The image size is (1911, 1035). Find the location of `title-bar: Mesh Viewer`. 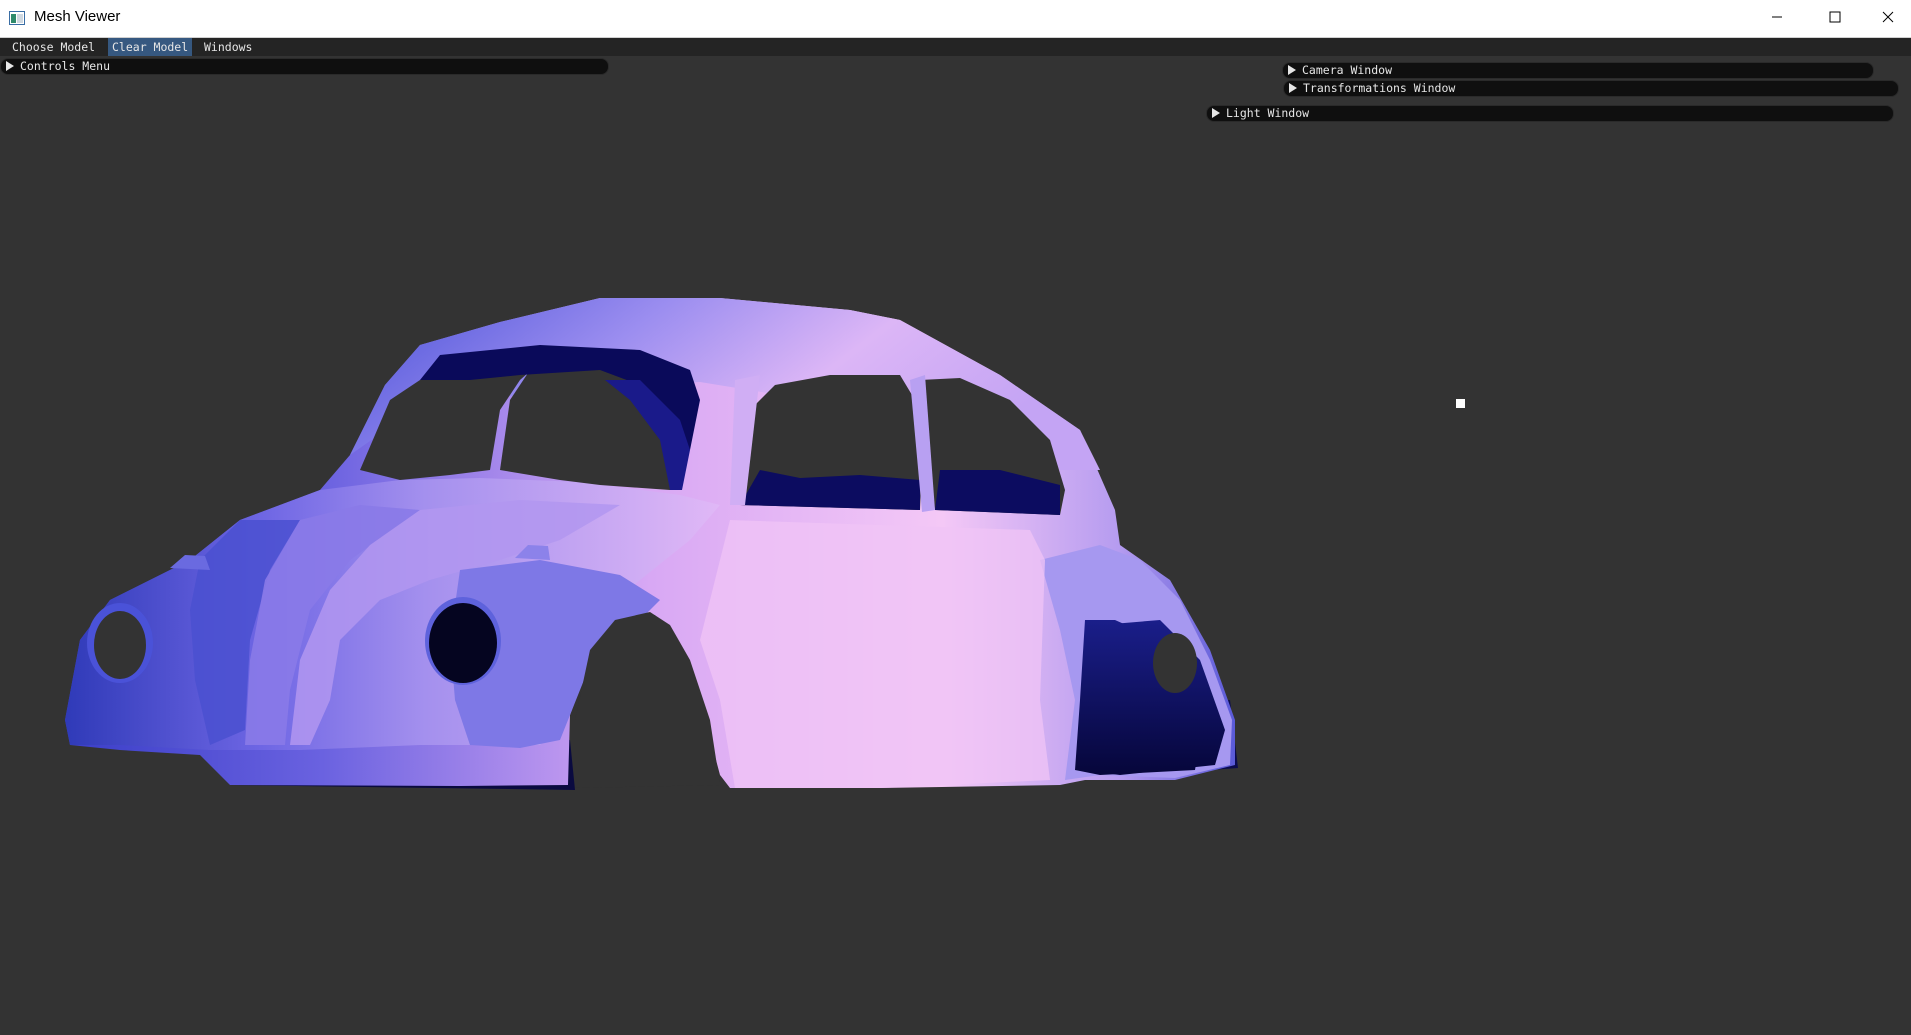

title-bar: Mesh Viewer is located at coordinates (955, 19).